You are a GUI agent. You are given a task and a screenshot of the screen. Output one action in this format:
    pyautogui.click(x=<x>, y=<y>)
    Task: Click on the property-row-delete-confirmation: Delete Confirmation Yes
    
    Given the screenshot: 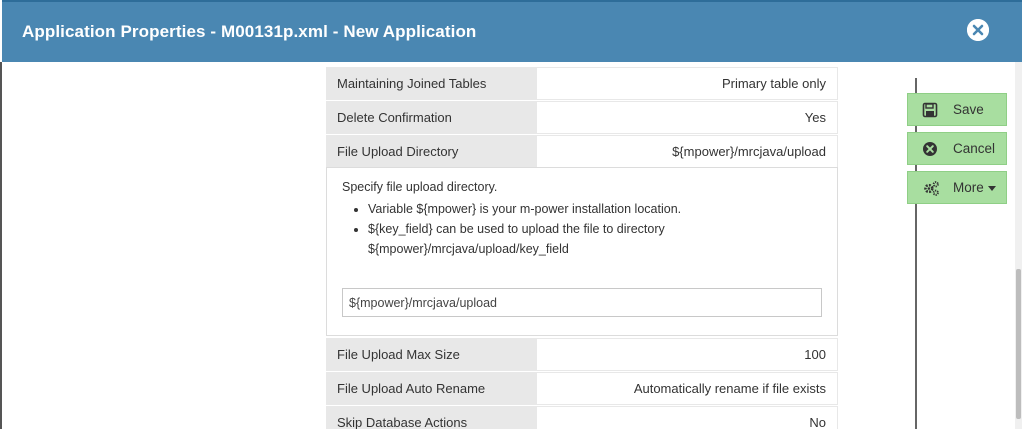 What is the action you would take?
    pyautogui.click(x=582, y=117)
    